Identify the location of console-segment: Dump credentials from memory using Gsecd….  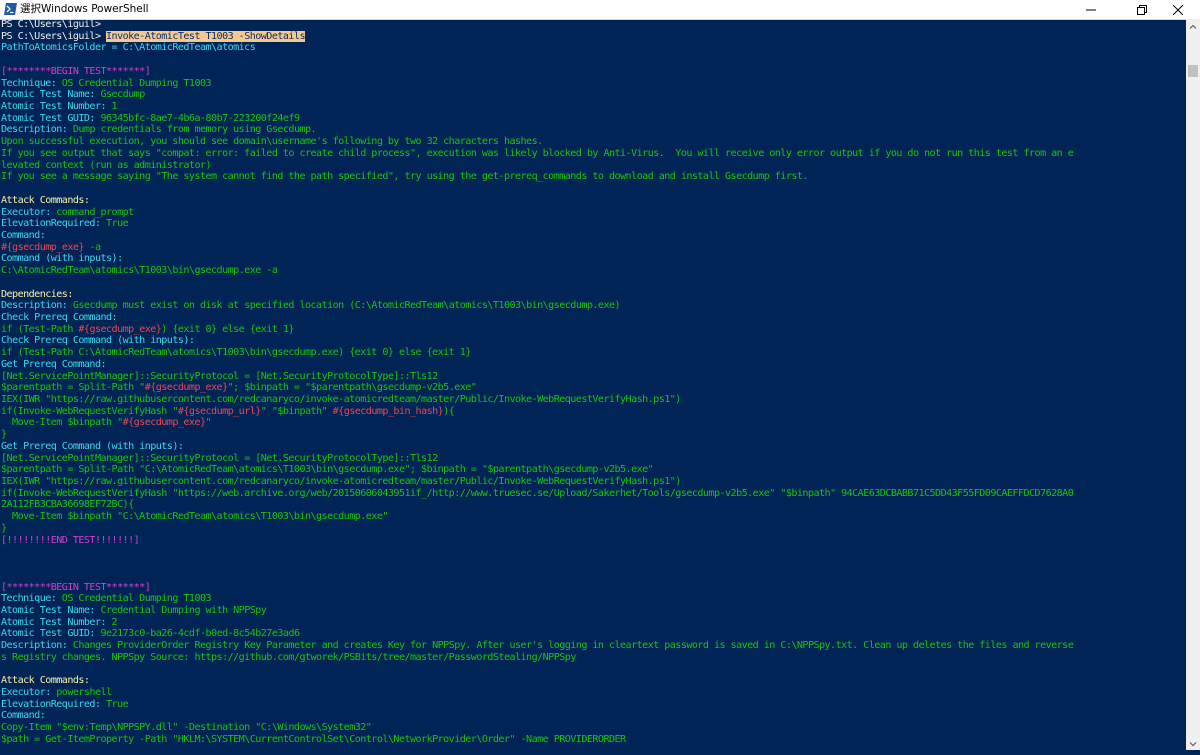
(194, 130).